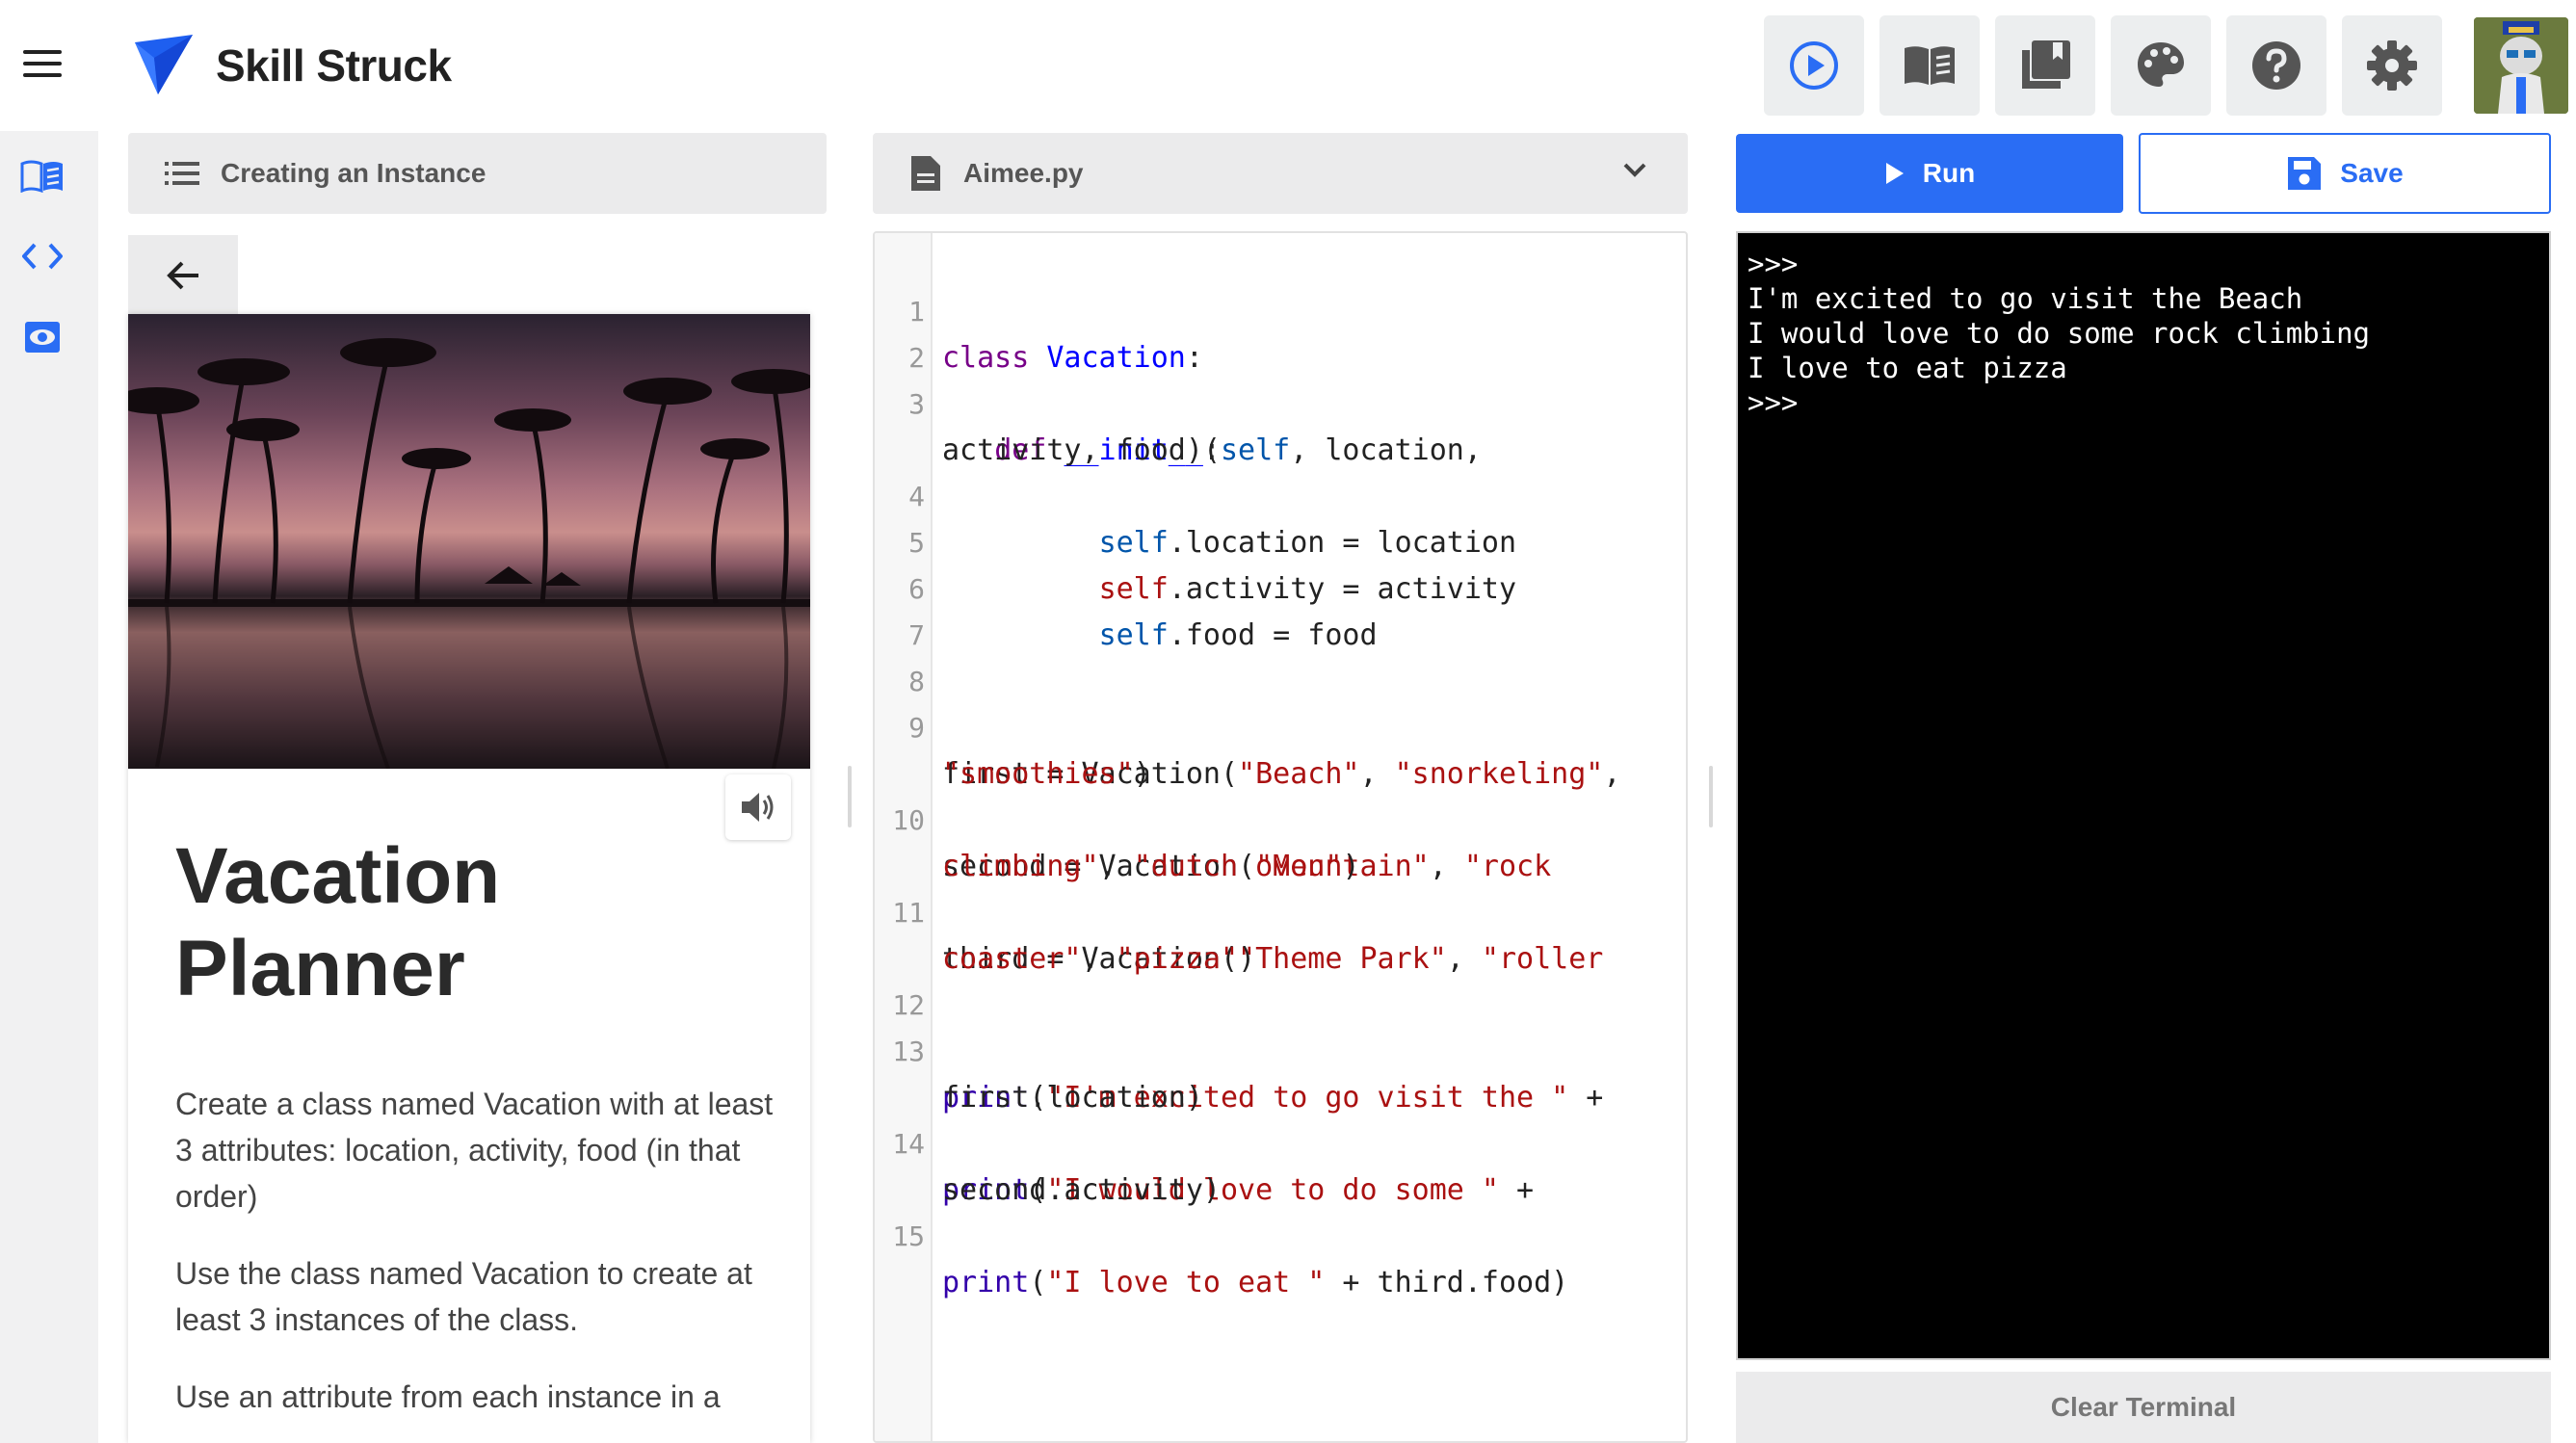  I want to click on code-line: coaster", "pizza"), so click(1099, 959).